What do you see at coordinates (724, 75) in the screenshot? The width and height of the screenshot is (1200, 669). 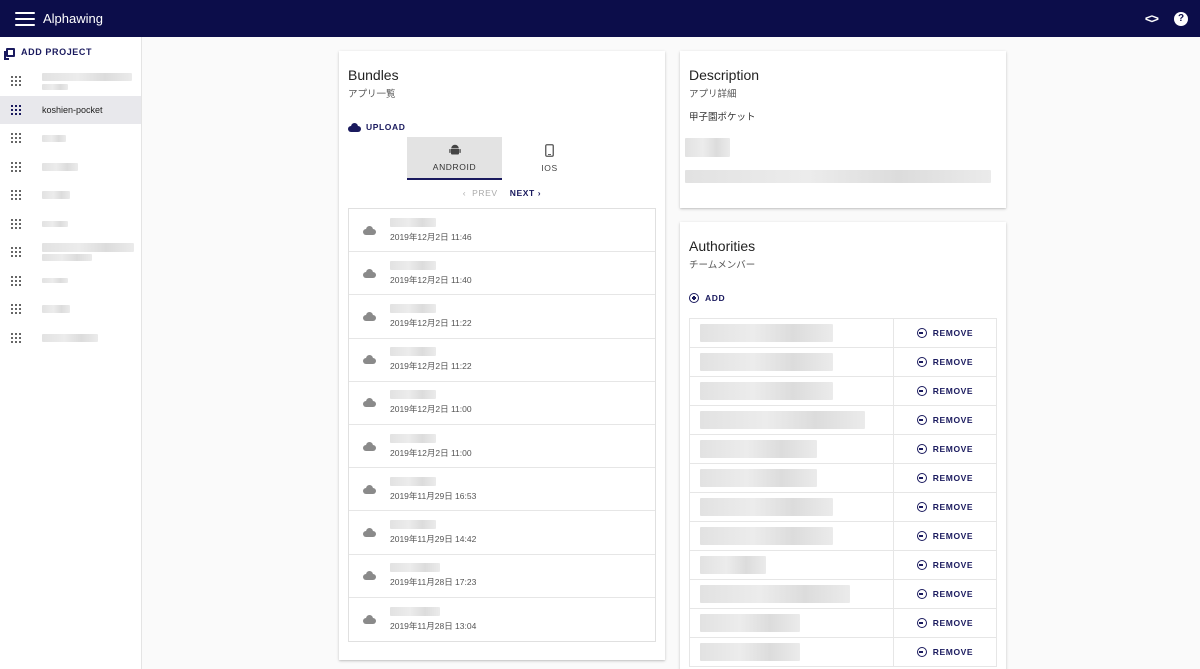 I see `description-title: Description` at bounding box center [724, 75].